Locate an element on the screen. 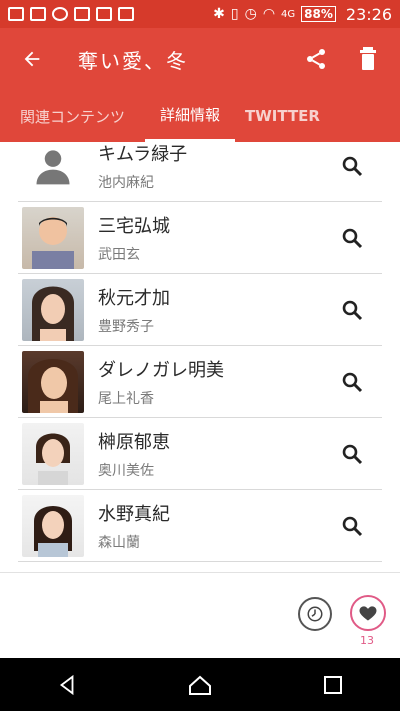 This screenshot has height=711, width=400. list-item: 榊原郁恵 奥川美佐 is located at coordinates (200, 454).